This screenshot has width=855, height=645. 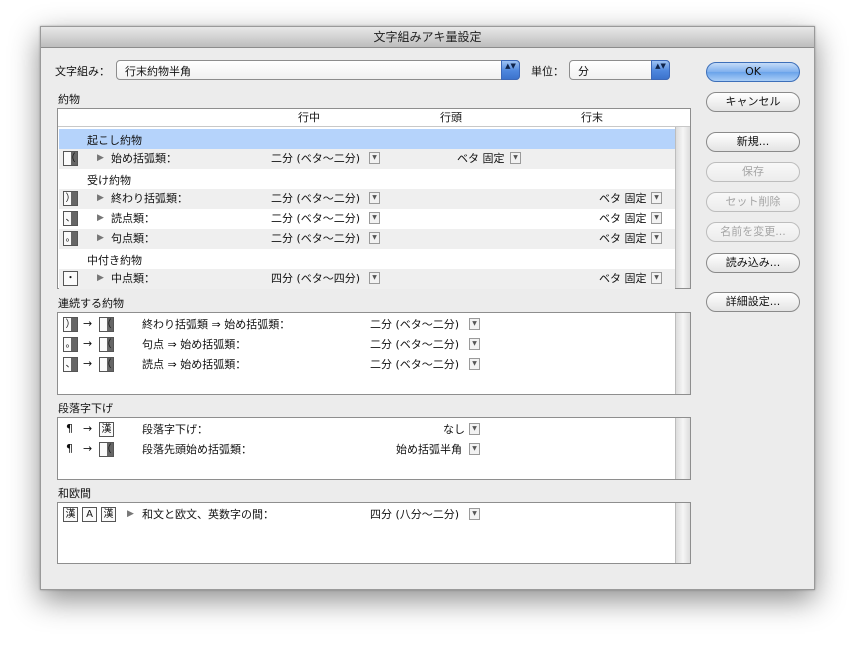 What do you see at coordinates (515, 158) in the screenshot?
I see `head-dropdown-icon: ▼` at bounding box center [515, 158].